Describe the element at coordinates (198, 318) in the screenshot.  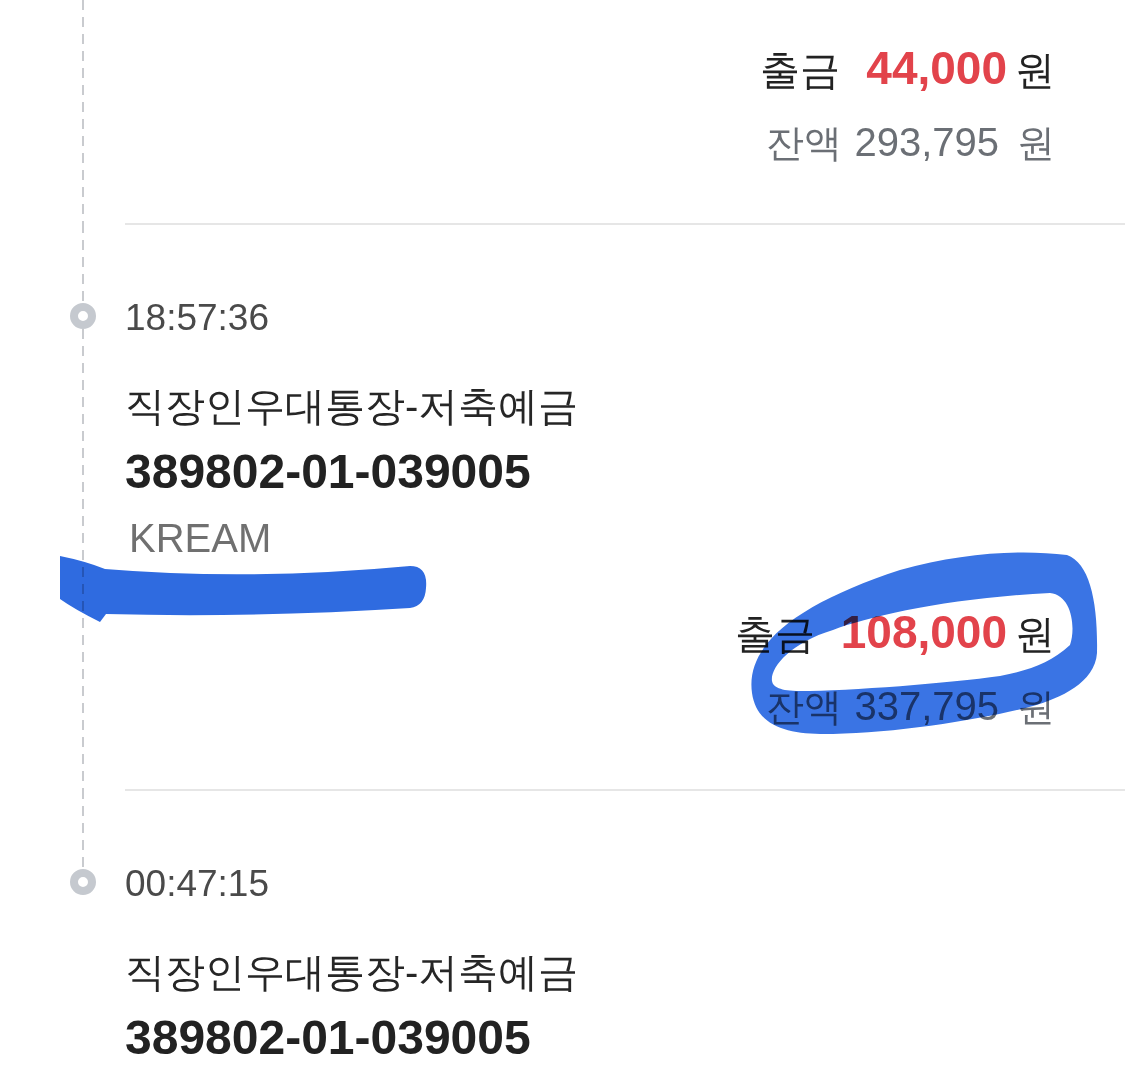
I see `transaction-time: 18:57:36` at that location.